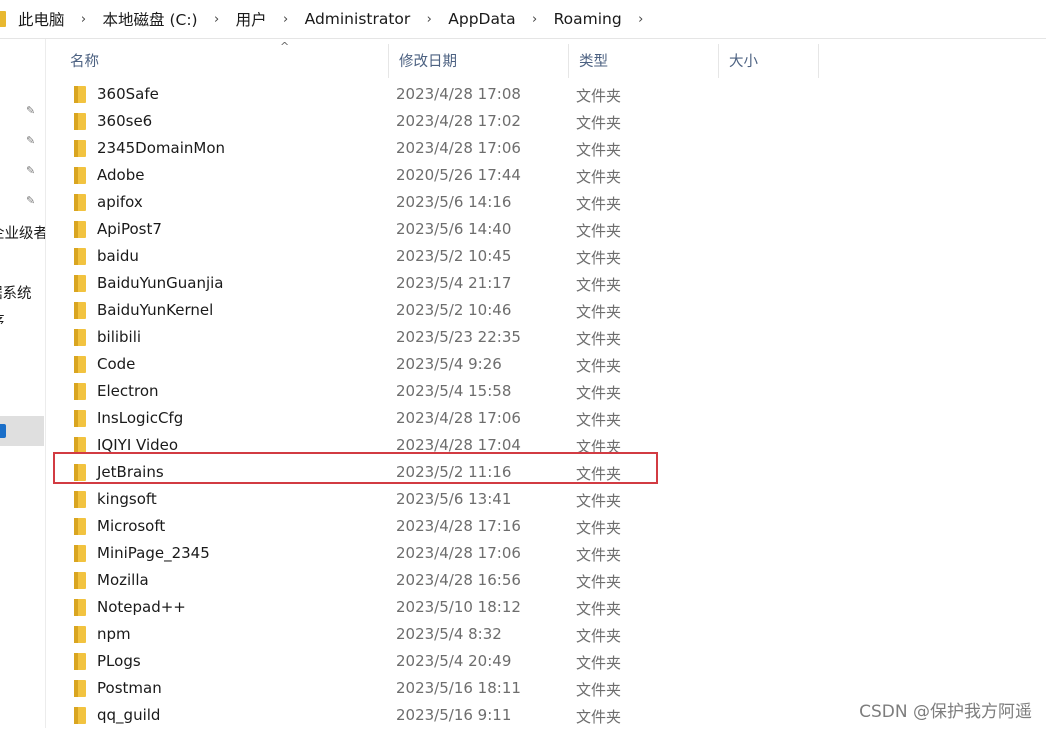  What do you see at coordinates (553, 635) in the screenshot?
I see `file-row: npm 2023/5/4 8:32 文件夹` at bounding box center [553, 635].